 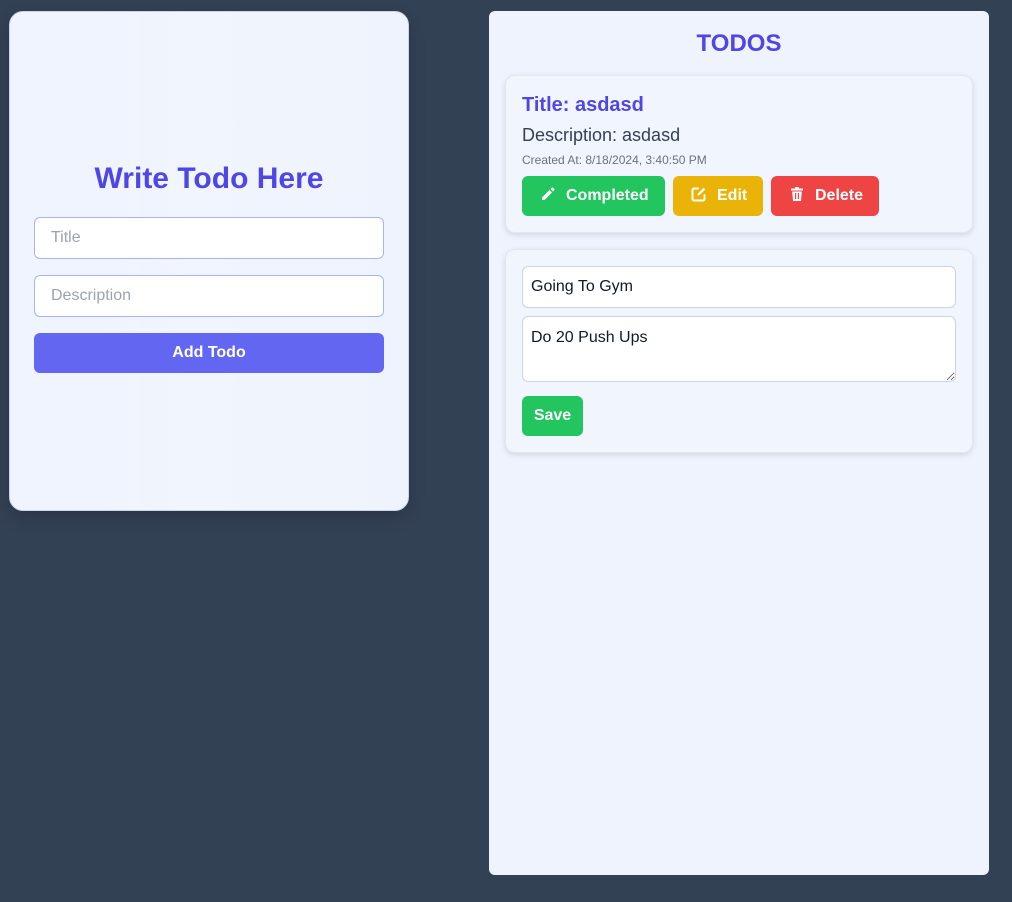 What do you see at coordinates (614, 160) in the screenshot?
I see `todo-created-at: Created At: 8/18/2024, 3:40:50 PM` at bounding box center [614, 160].